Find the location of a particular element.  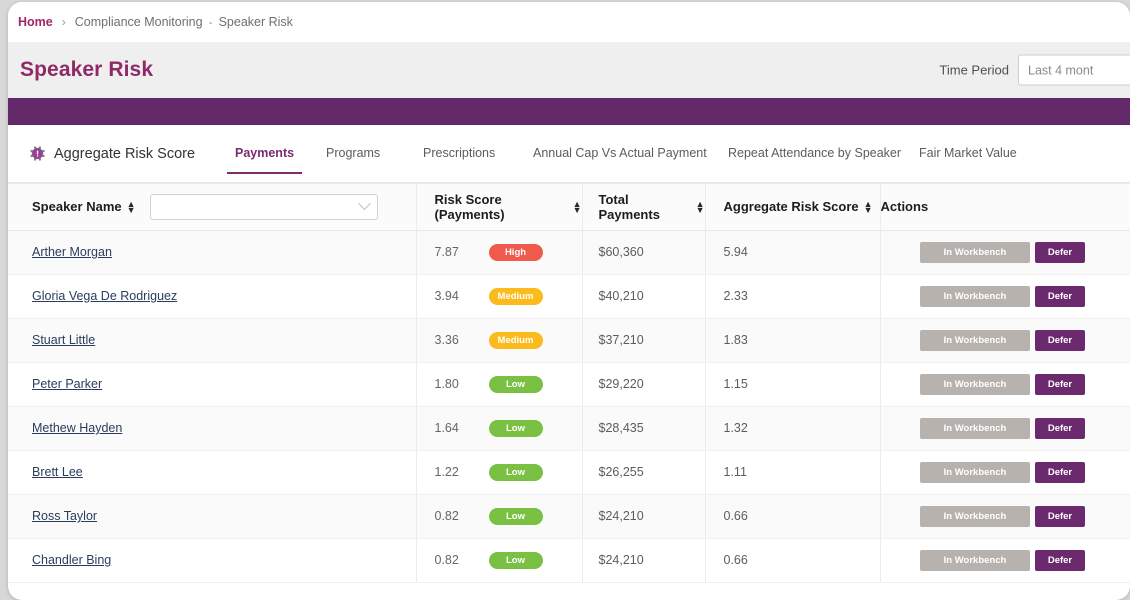

sort-icon-speaker-name: ▲ ▼ is located at coordinates (131, 206).